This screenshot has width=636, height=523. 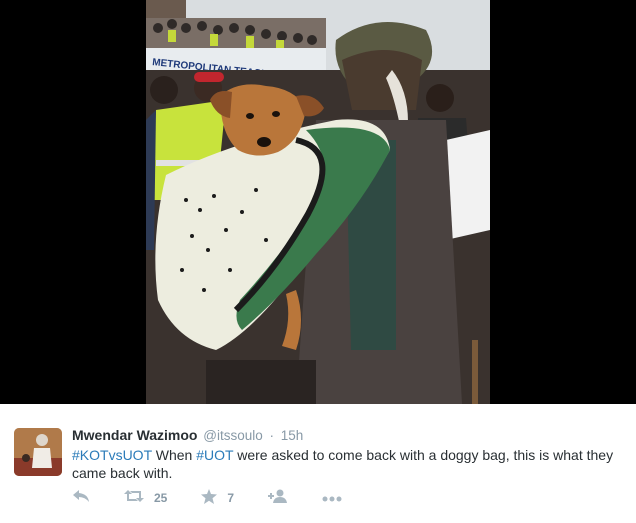 I want to click on tweet-actions: 25 7, so click(x=224, y=498).